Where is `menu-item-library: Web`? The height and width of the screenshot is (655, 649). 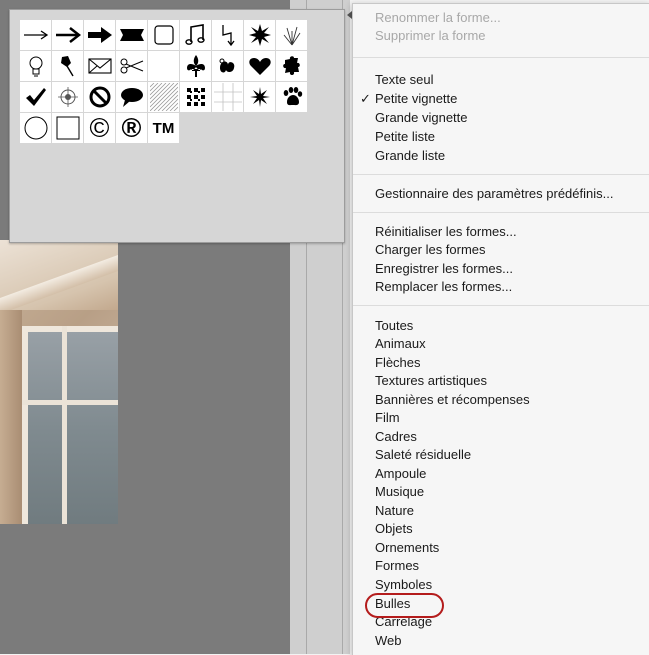 menu-item-library: Web is located at coordinates (388, 641).